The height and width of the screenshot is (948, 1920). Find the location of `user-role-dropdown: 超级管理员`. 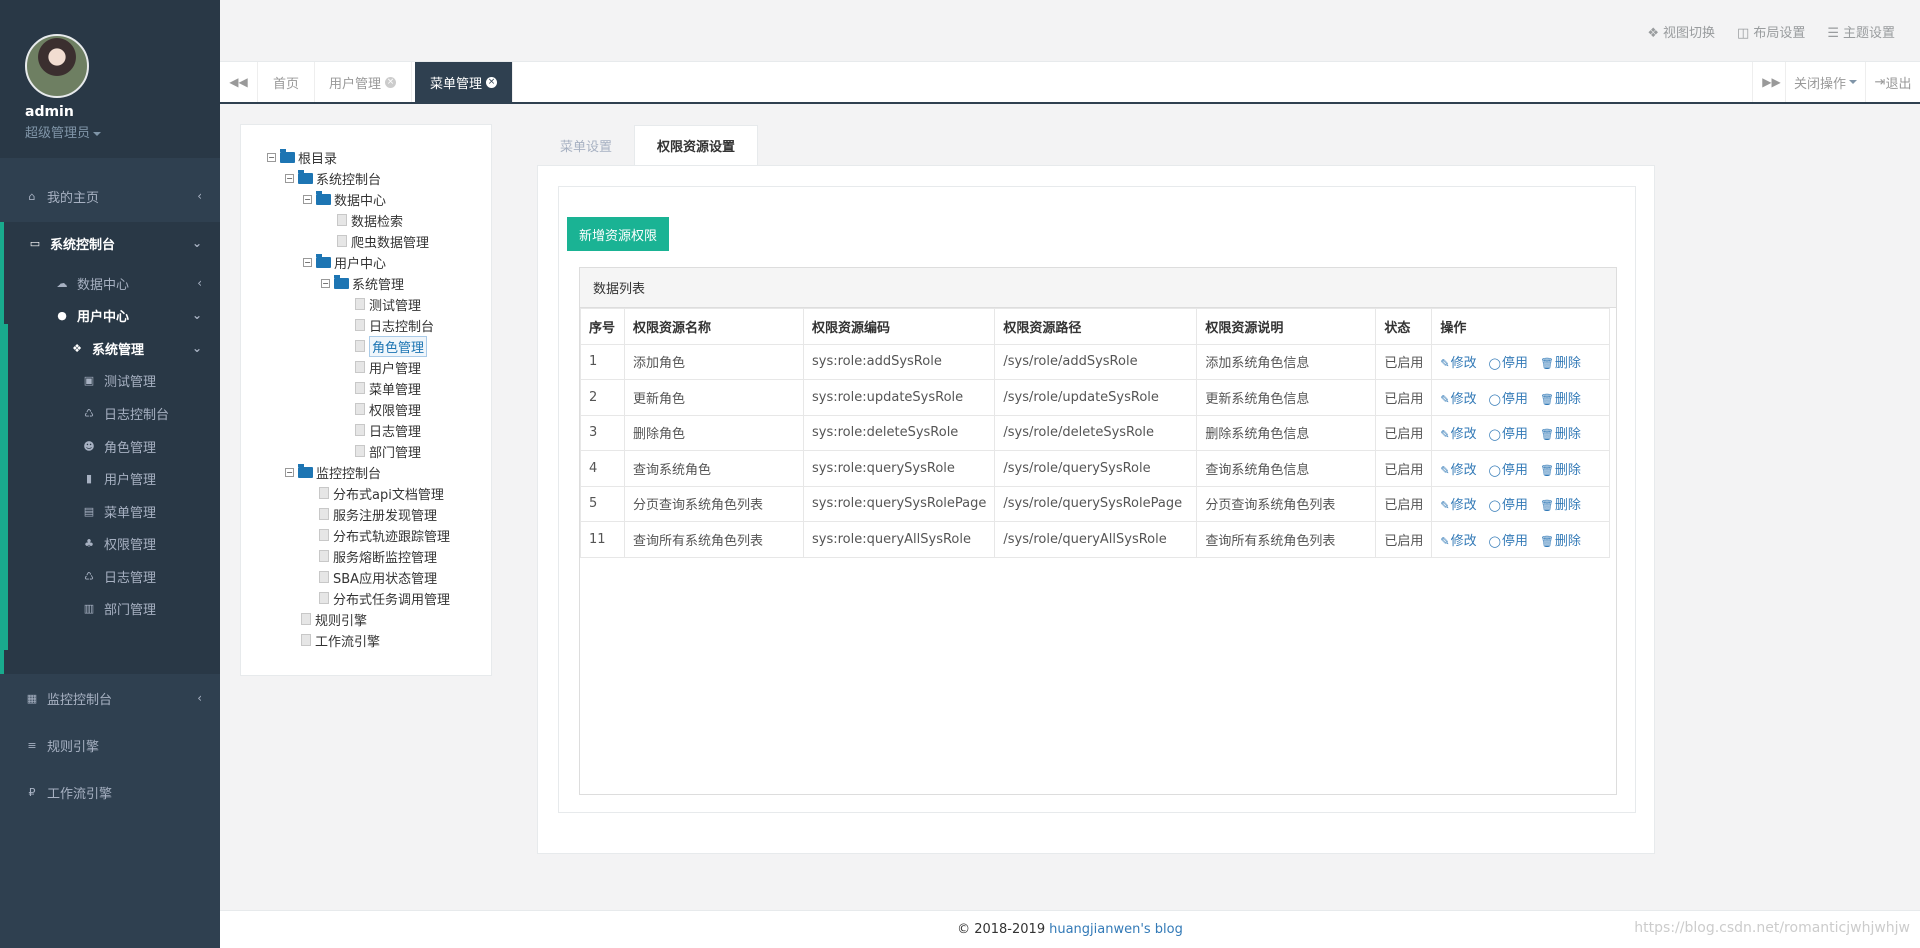

user-role-dropdown: 超级管理员 is located at coordinates (122, 131).